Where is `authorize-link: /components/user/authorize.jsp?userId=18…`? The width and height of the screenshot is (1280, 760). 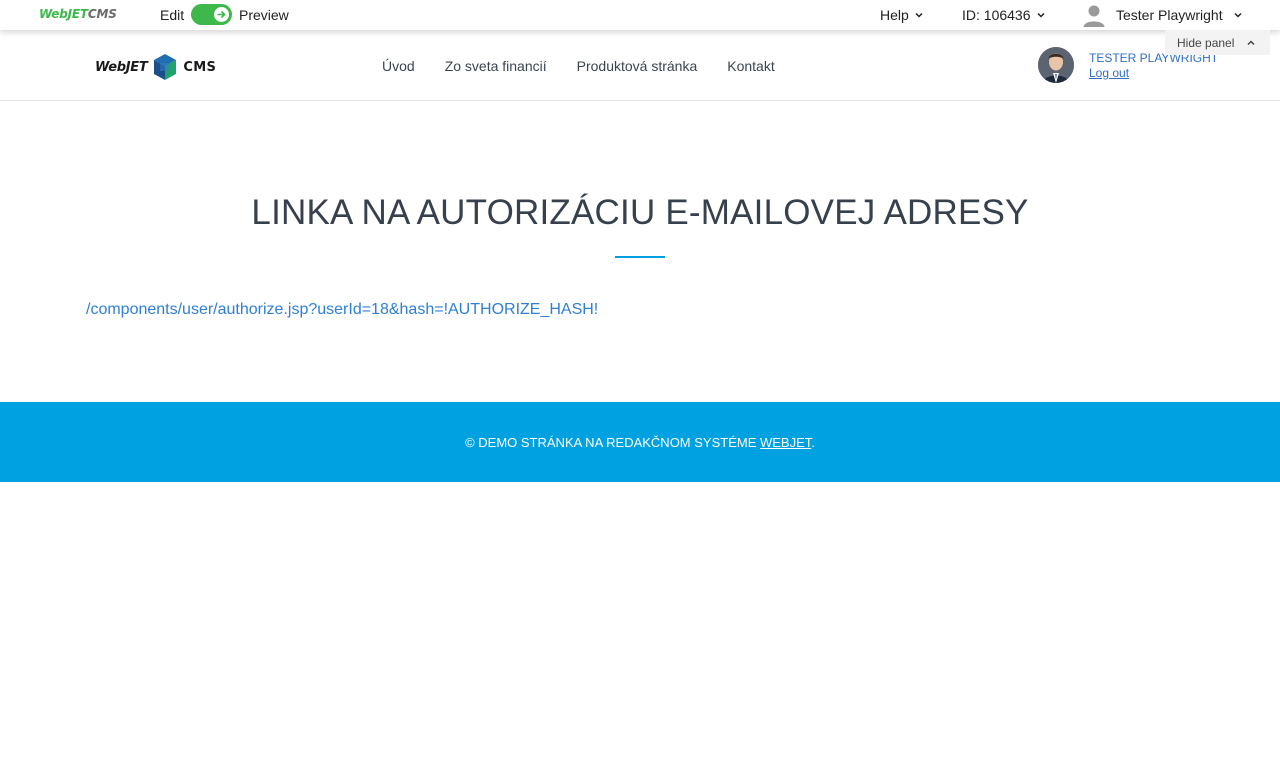 authorize-link: /components/user/authorize.jsp?userId=18… is located at coordinates (342, 310).